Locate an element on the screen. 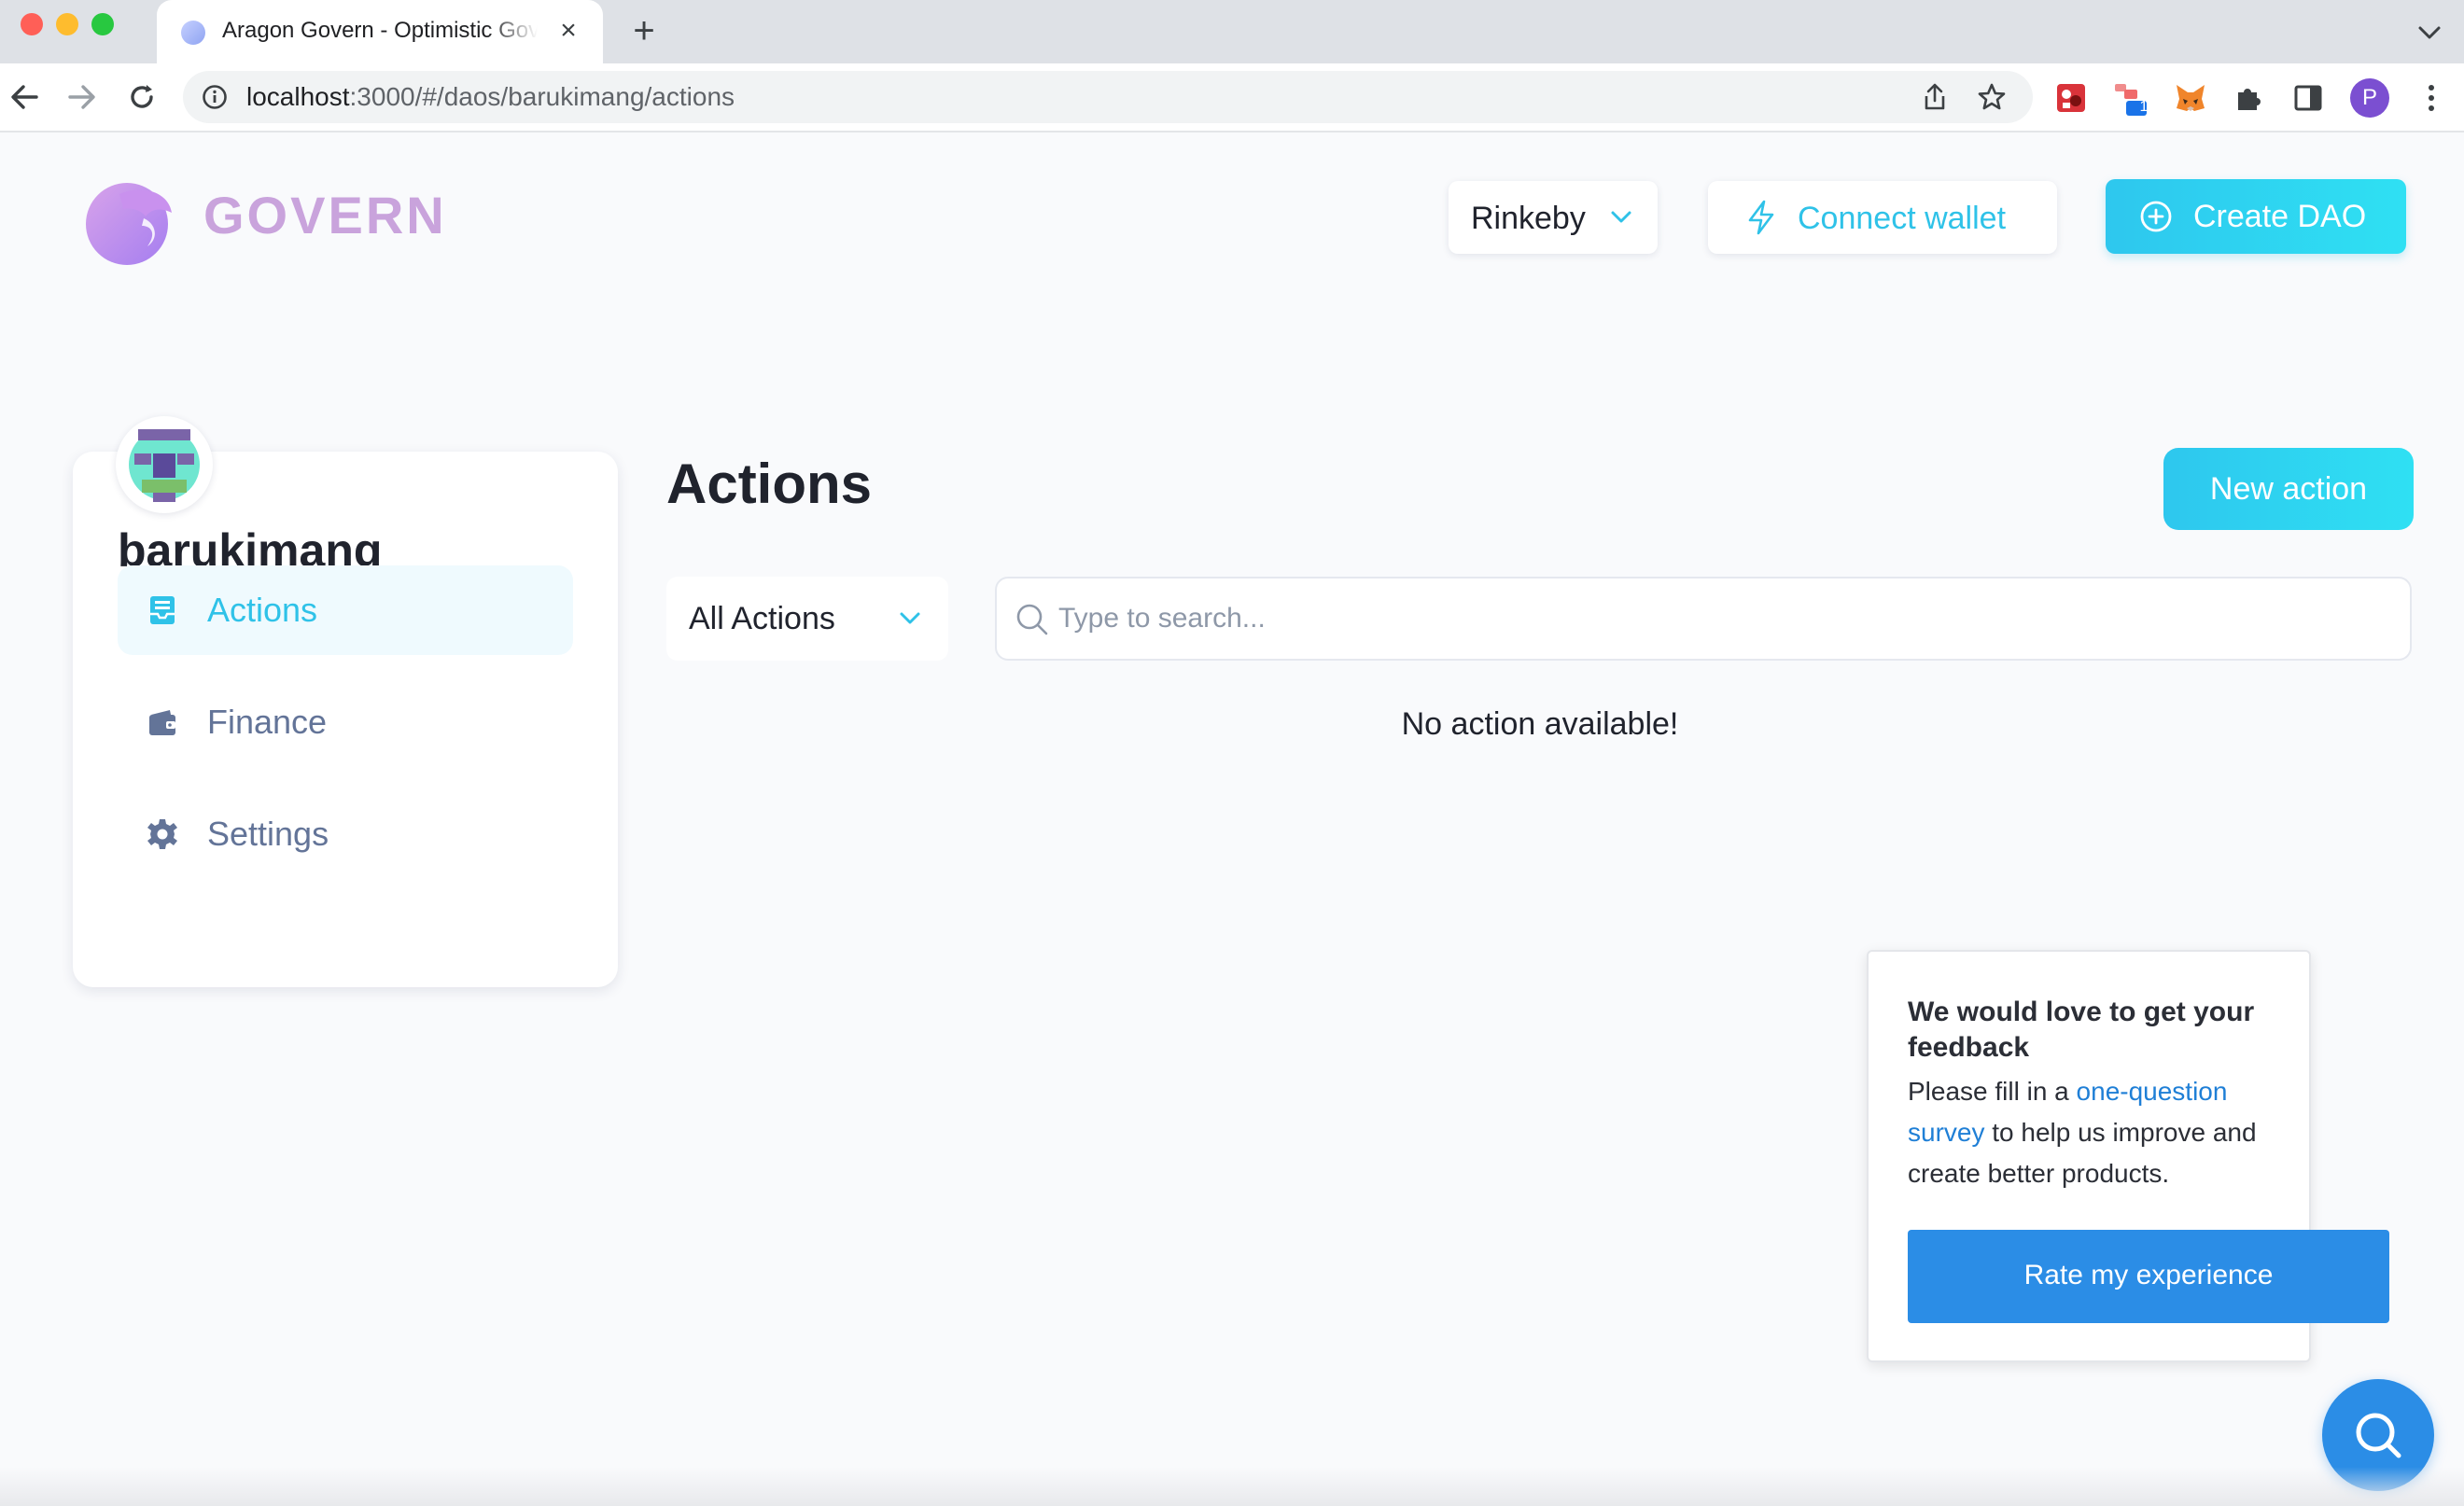 This screenshot has width=2464, height=1506. window-close-button is located at coordinates (32, 24).